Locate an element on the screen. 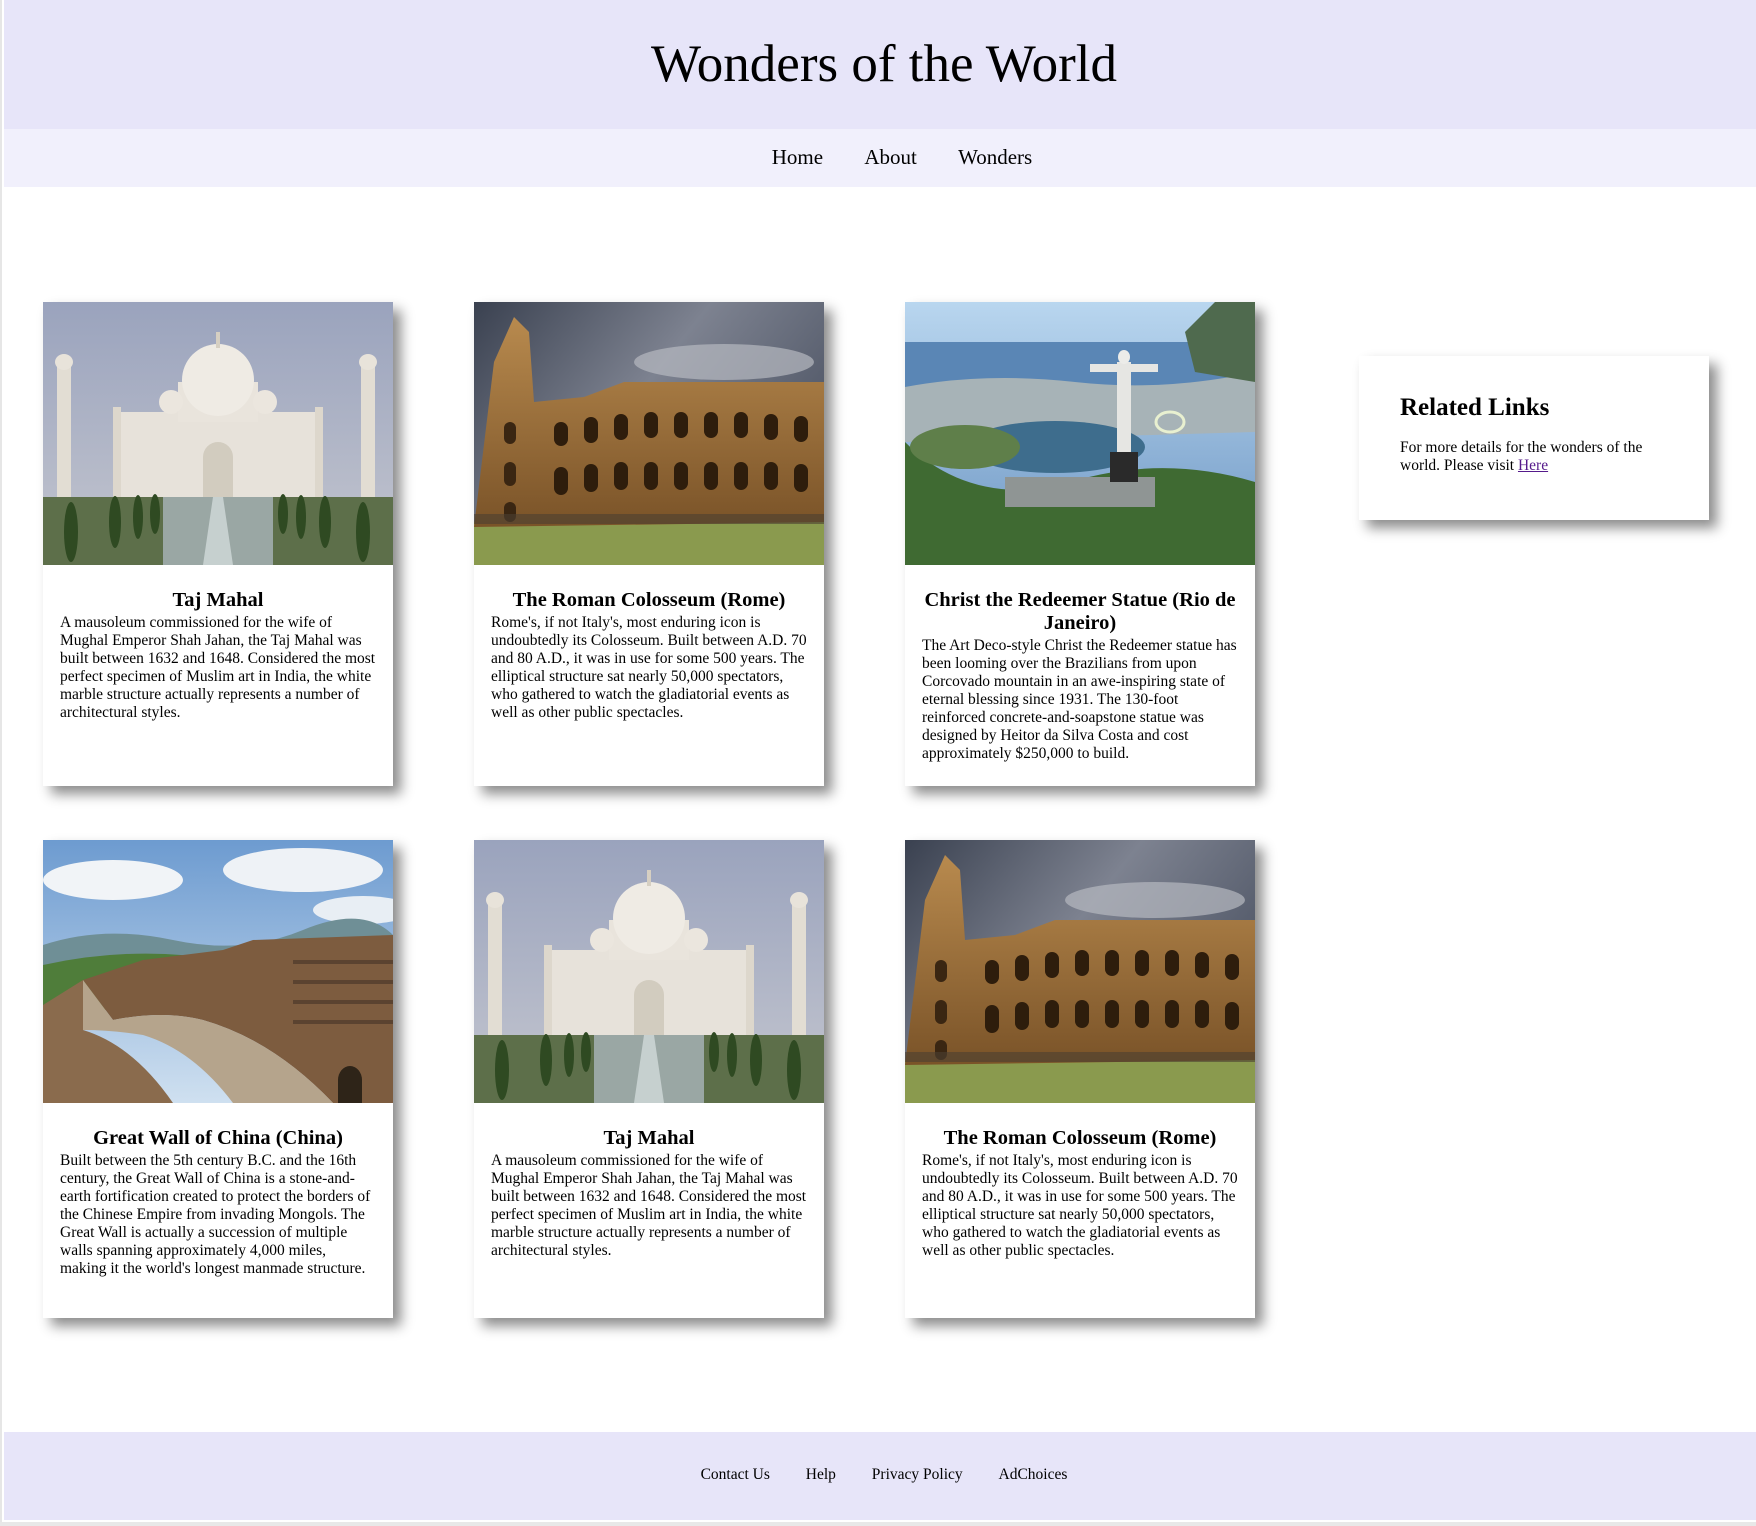  footer-links: Contact Us Help Privacy Policy AdChoices is located at coordinates (880, 1475).